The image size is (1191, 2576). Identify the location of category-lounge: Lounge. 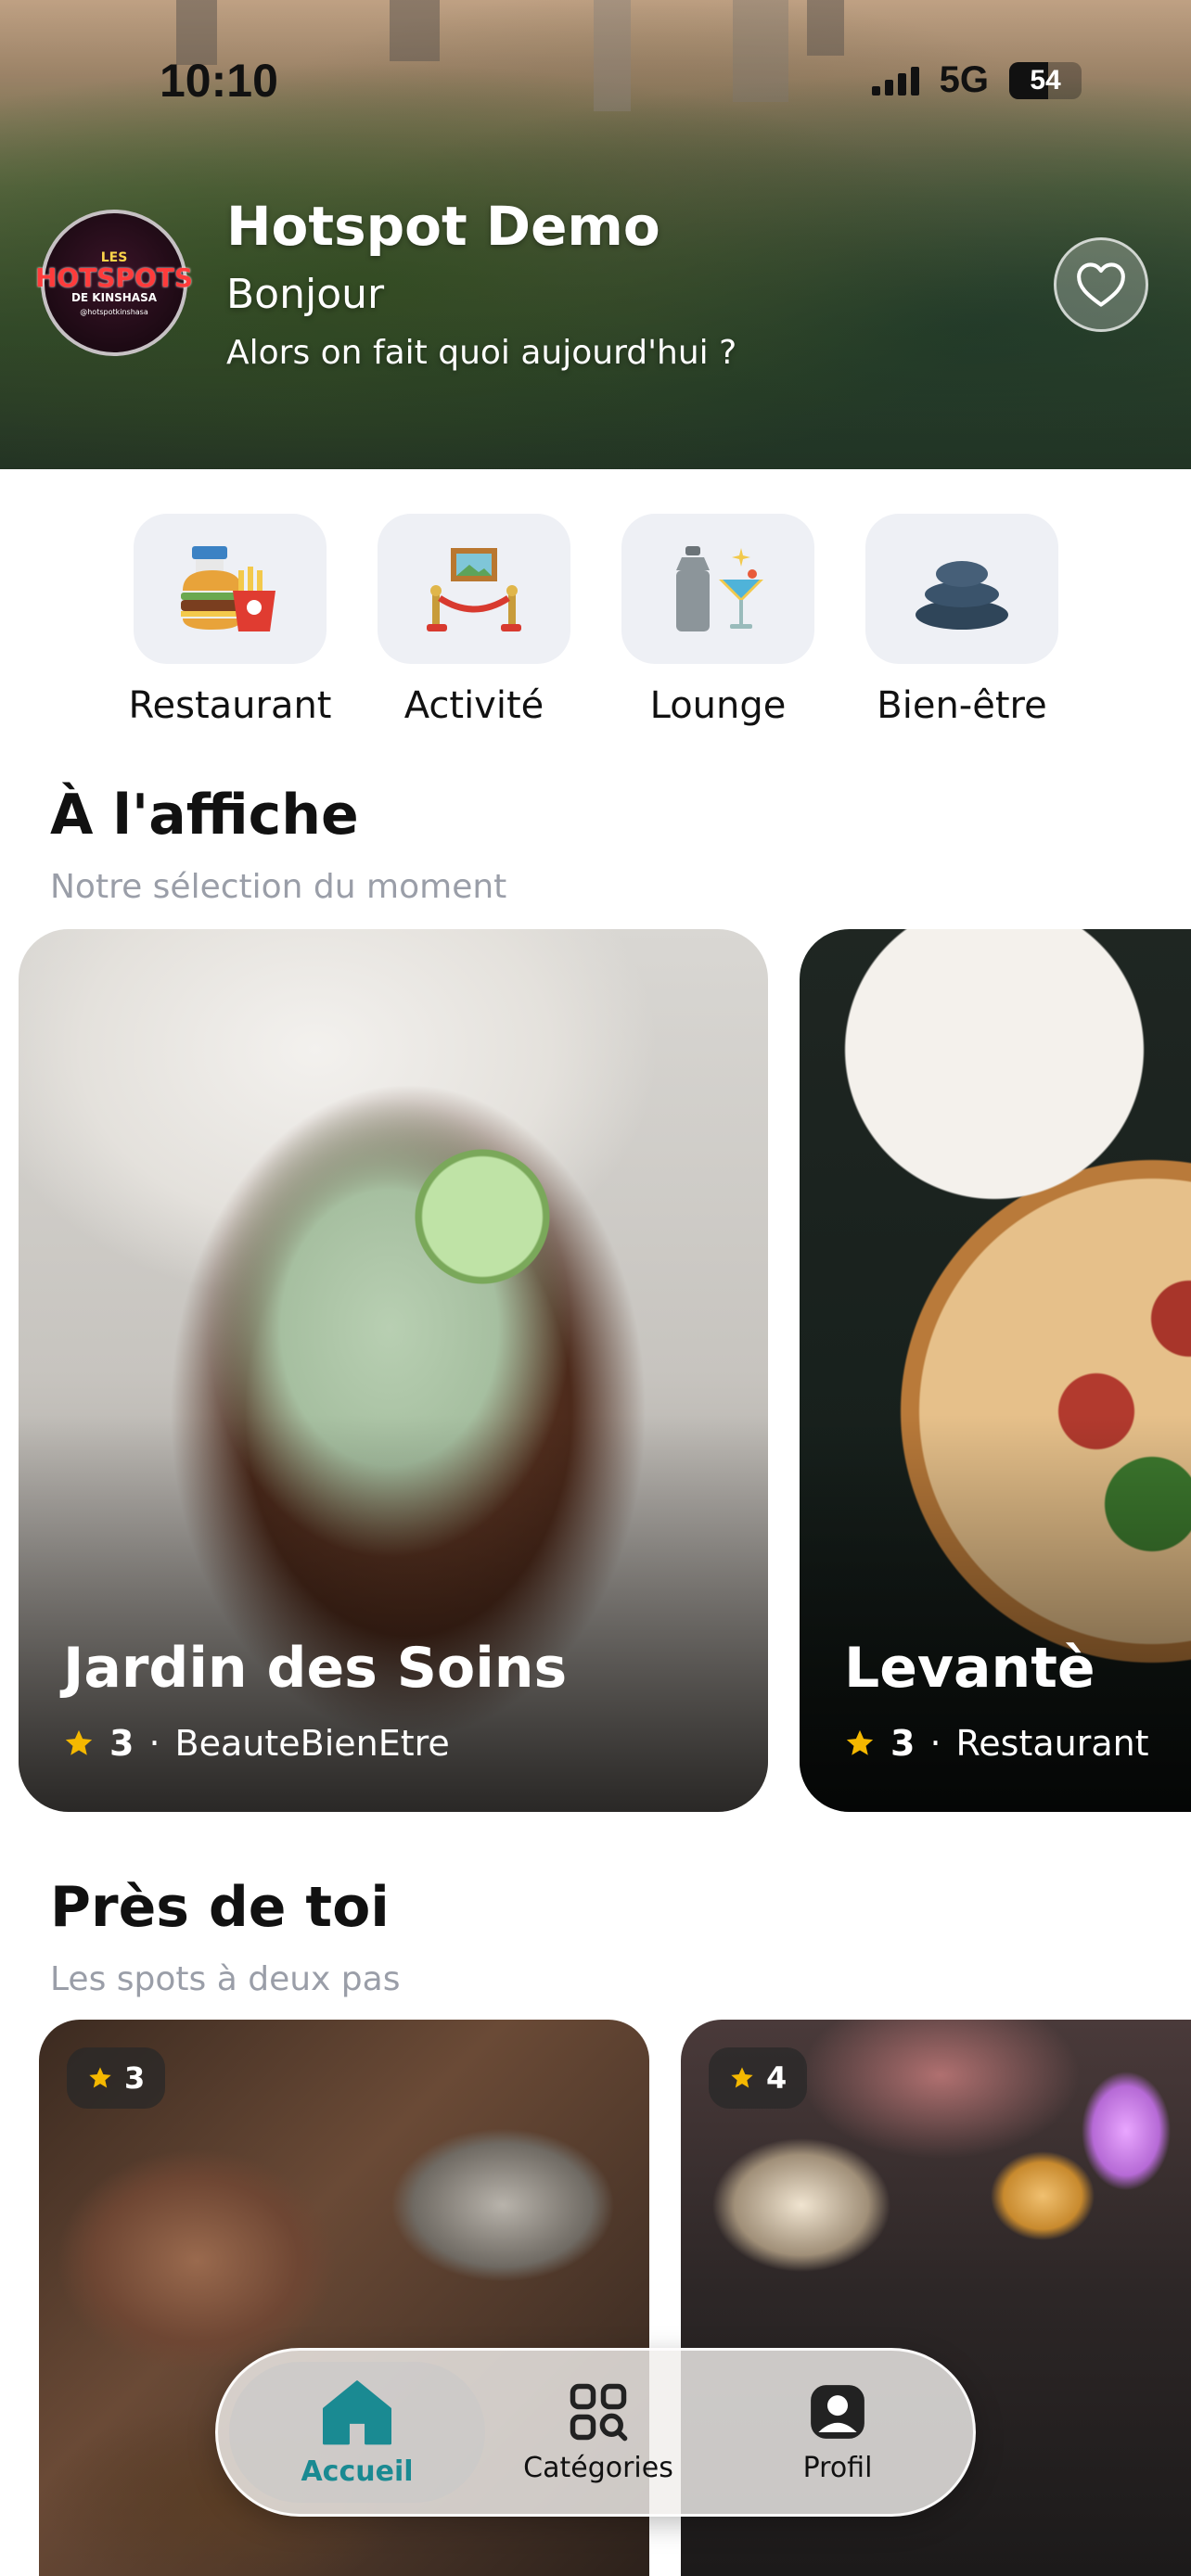
(717, 620).